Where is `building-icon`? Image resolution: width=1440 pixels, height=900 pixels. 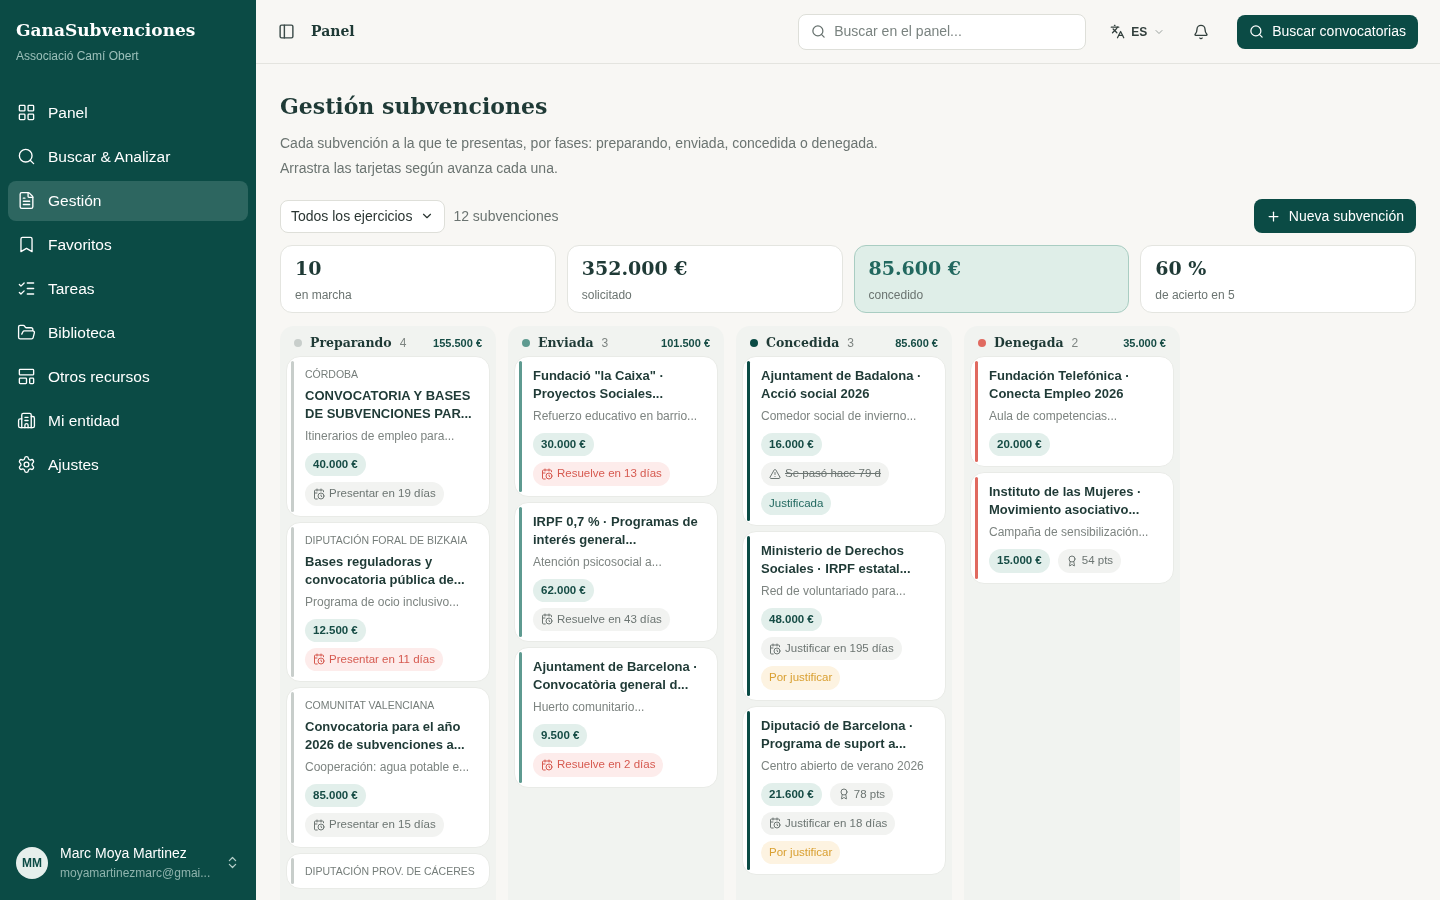 building-icon is located at coordinates (26, 420).